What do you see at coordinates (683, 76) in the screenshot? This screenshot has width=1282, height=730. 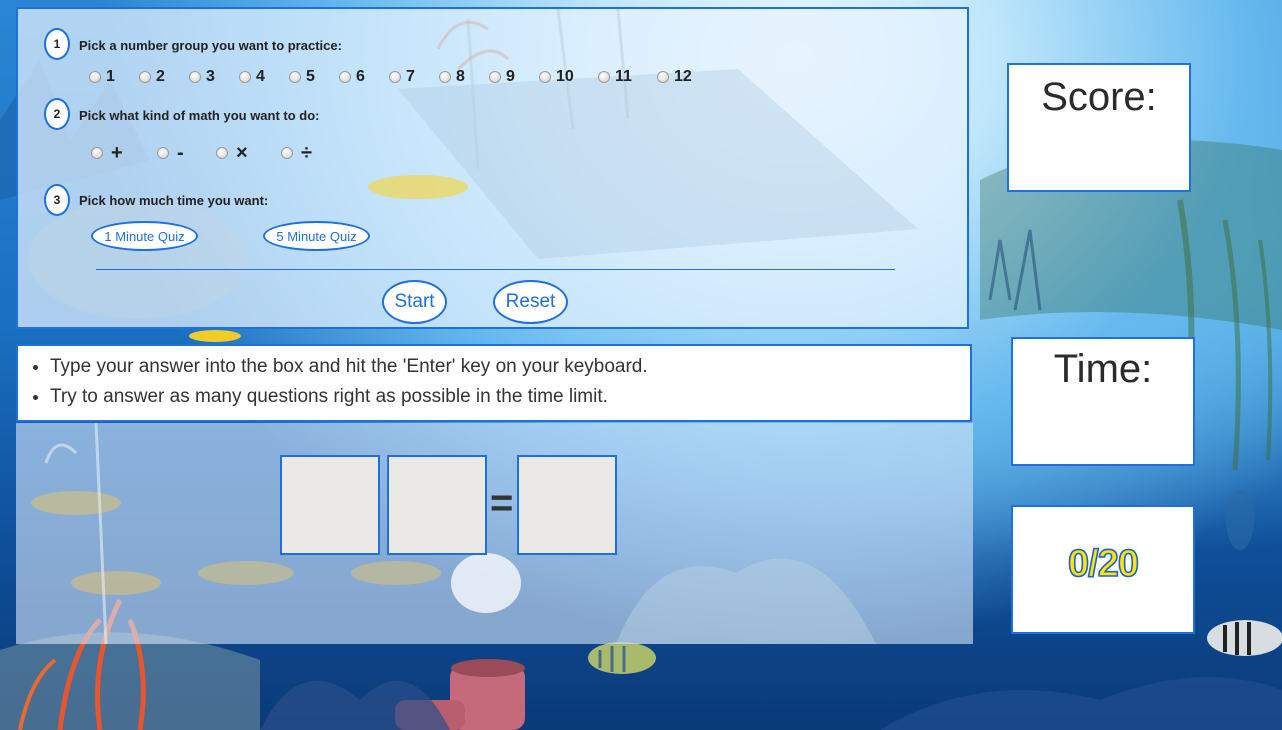 I see `number-group-label: 12` at bounding box center [683, 76].